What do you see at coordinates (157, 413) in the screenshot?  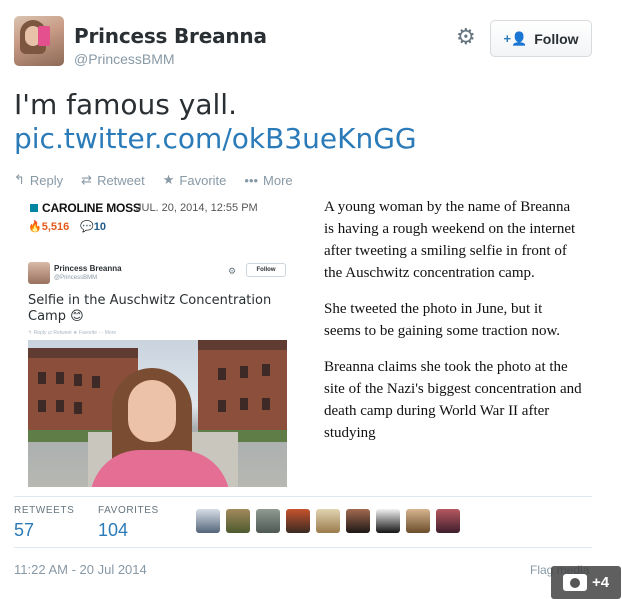 I see `selfie-photo` at bounding box center [157, 413].